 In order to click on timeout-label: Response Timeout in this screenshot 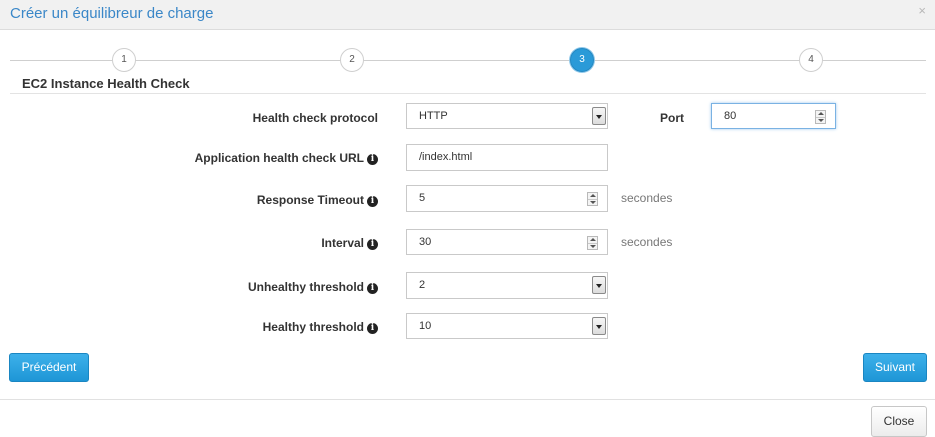, I will do `click(310, 200)`.